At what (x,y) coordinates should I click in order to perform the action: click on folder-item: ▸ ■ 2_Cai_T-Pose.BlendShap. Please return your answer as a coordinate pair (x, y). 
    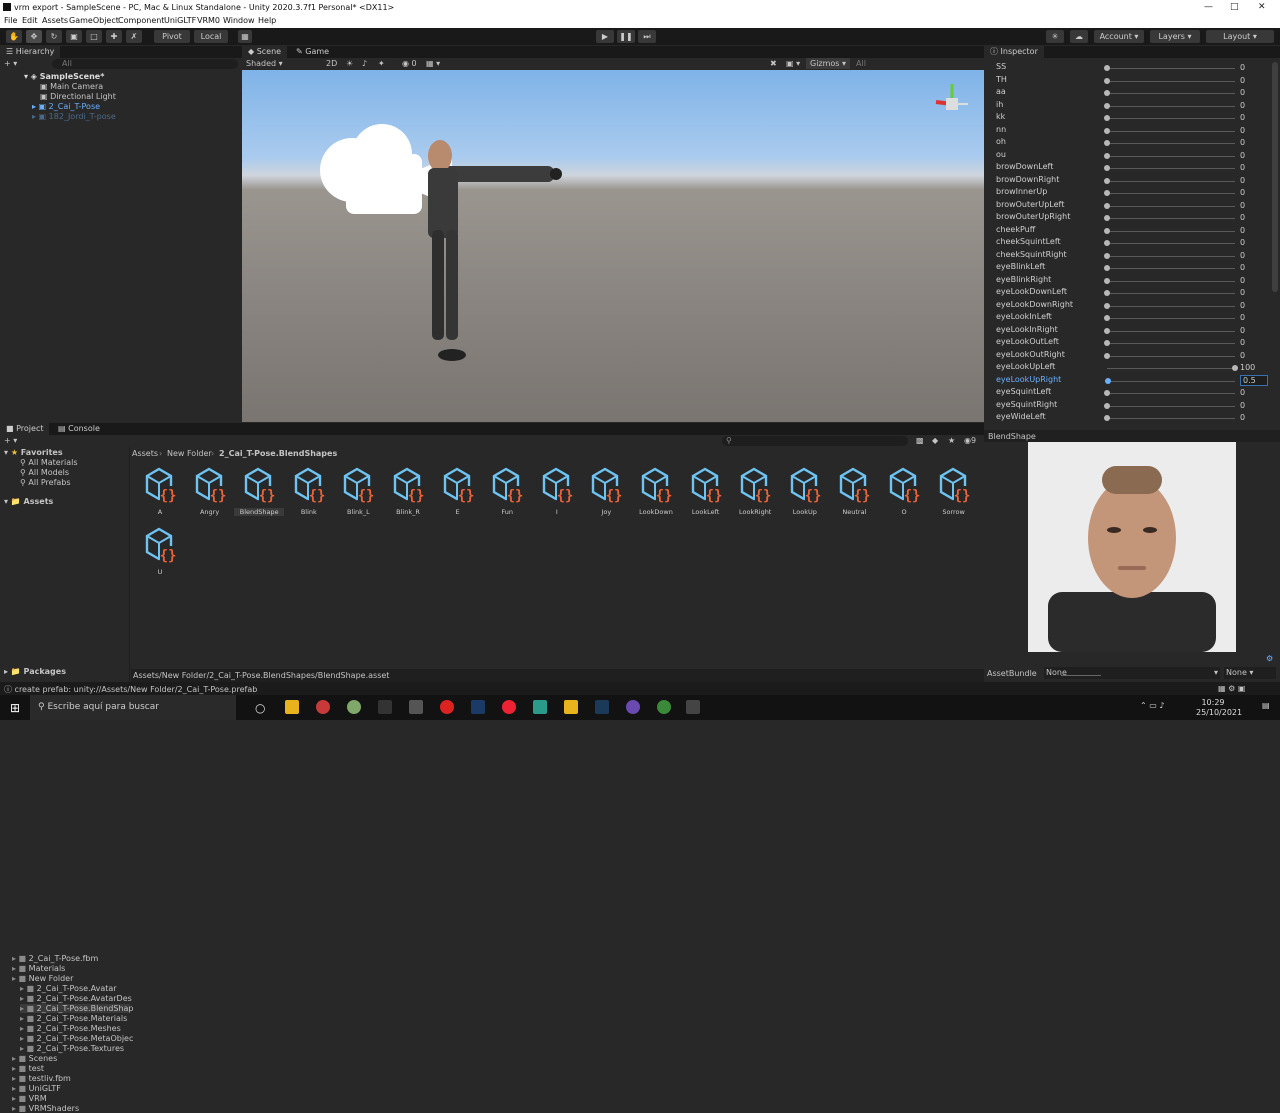
    Looking at the image, I should click on (77, 1008).